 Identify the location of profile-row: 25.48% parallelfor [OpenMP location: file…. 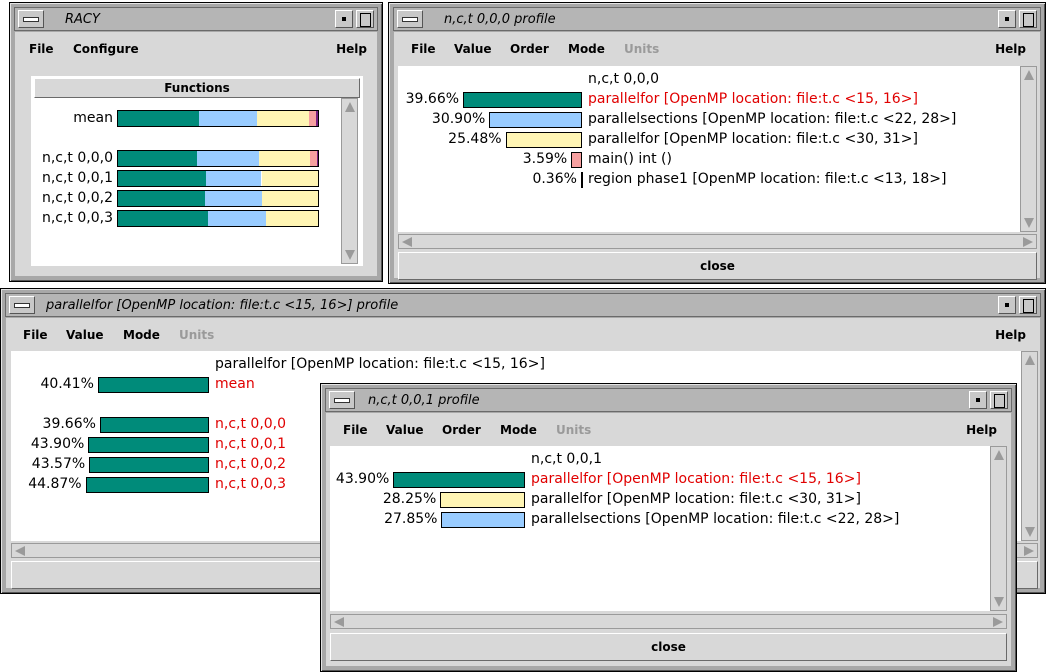
(709, 140).